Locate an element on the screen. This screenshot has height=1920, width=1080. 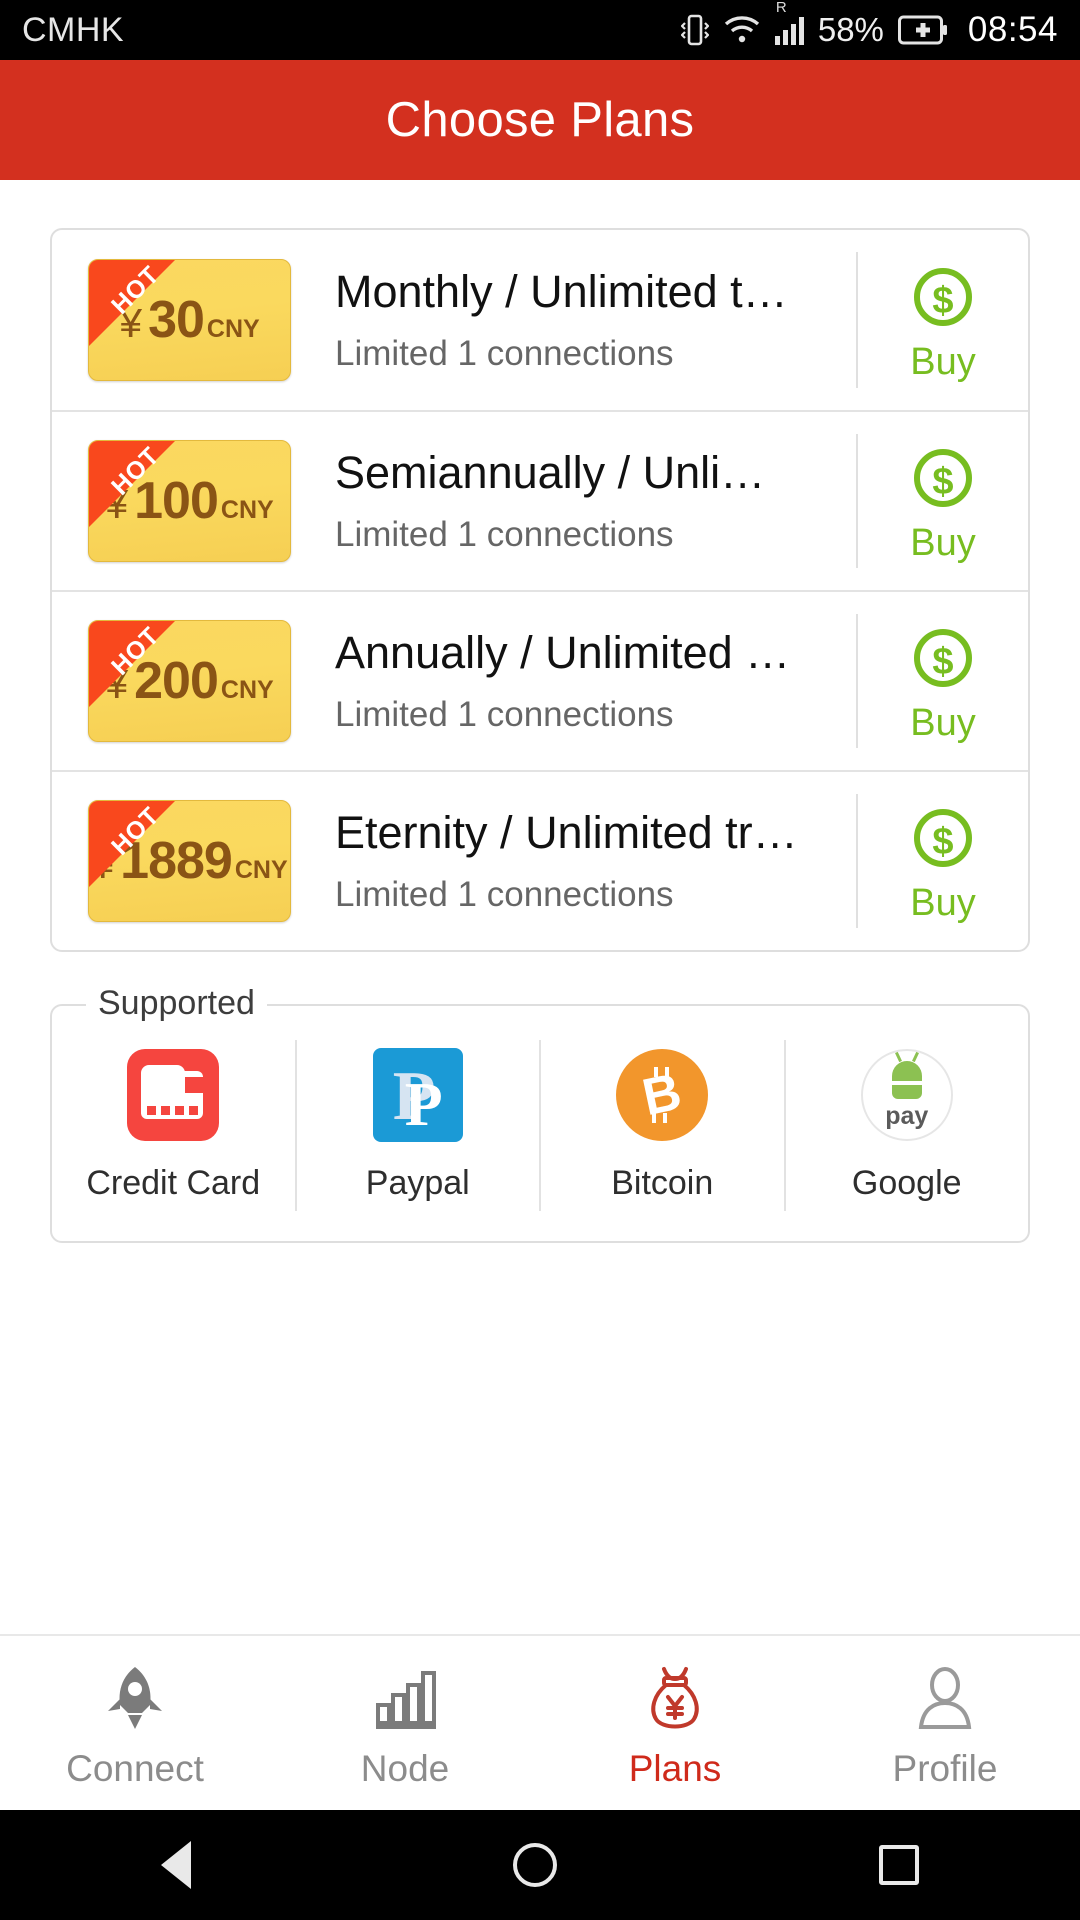
status-bar: CMHK R 58% 08:54 is located at coordinates (540, 30).